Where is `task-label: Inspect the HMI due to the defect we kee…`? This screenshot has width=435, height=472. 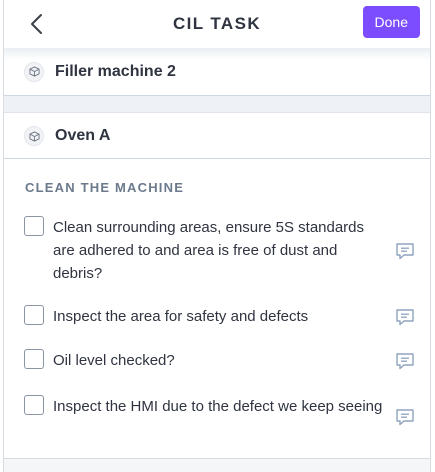
task-label: Inspect the HMI due to the defect we kee… is located at coordinates (218, 406).